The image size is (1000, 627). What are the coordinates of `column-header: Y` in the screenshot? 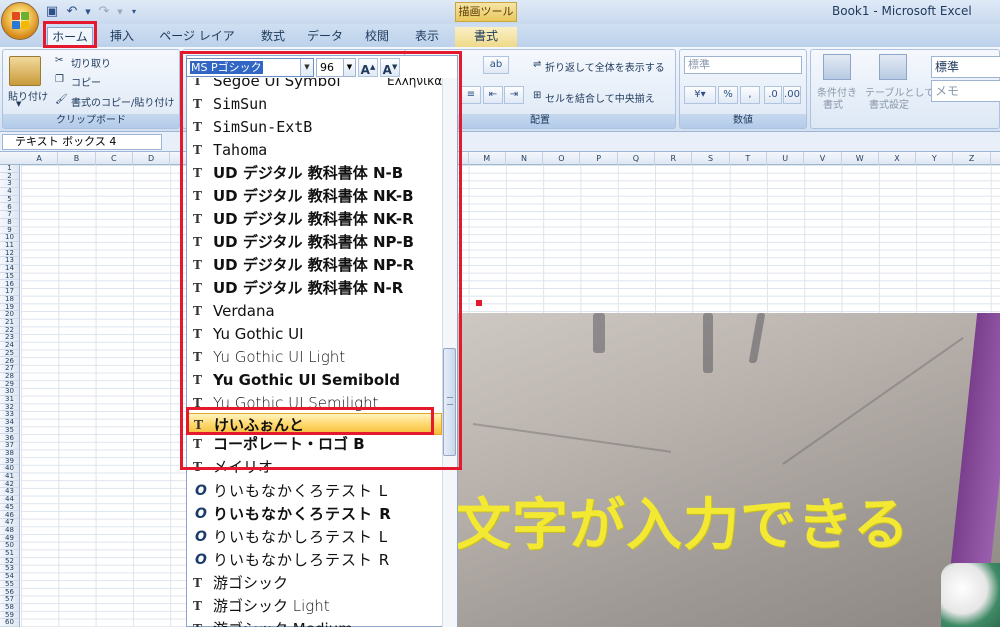 It's located at (935, 158).